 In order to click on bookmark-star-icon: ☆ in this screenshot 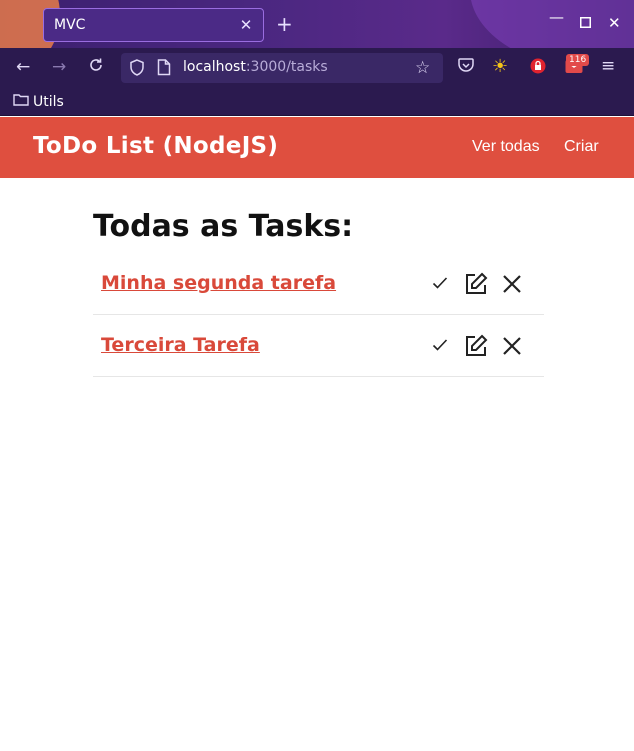, I will do `click(422, 68)`.